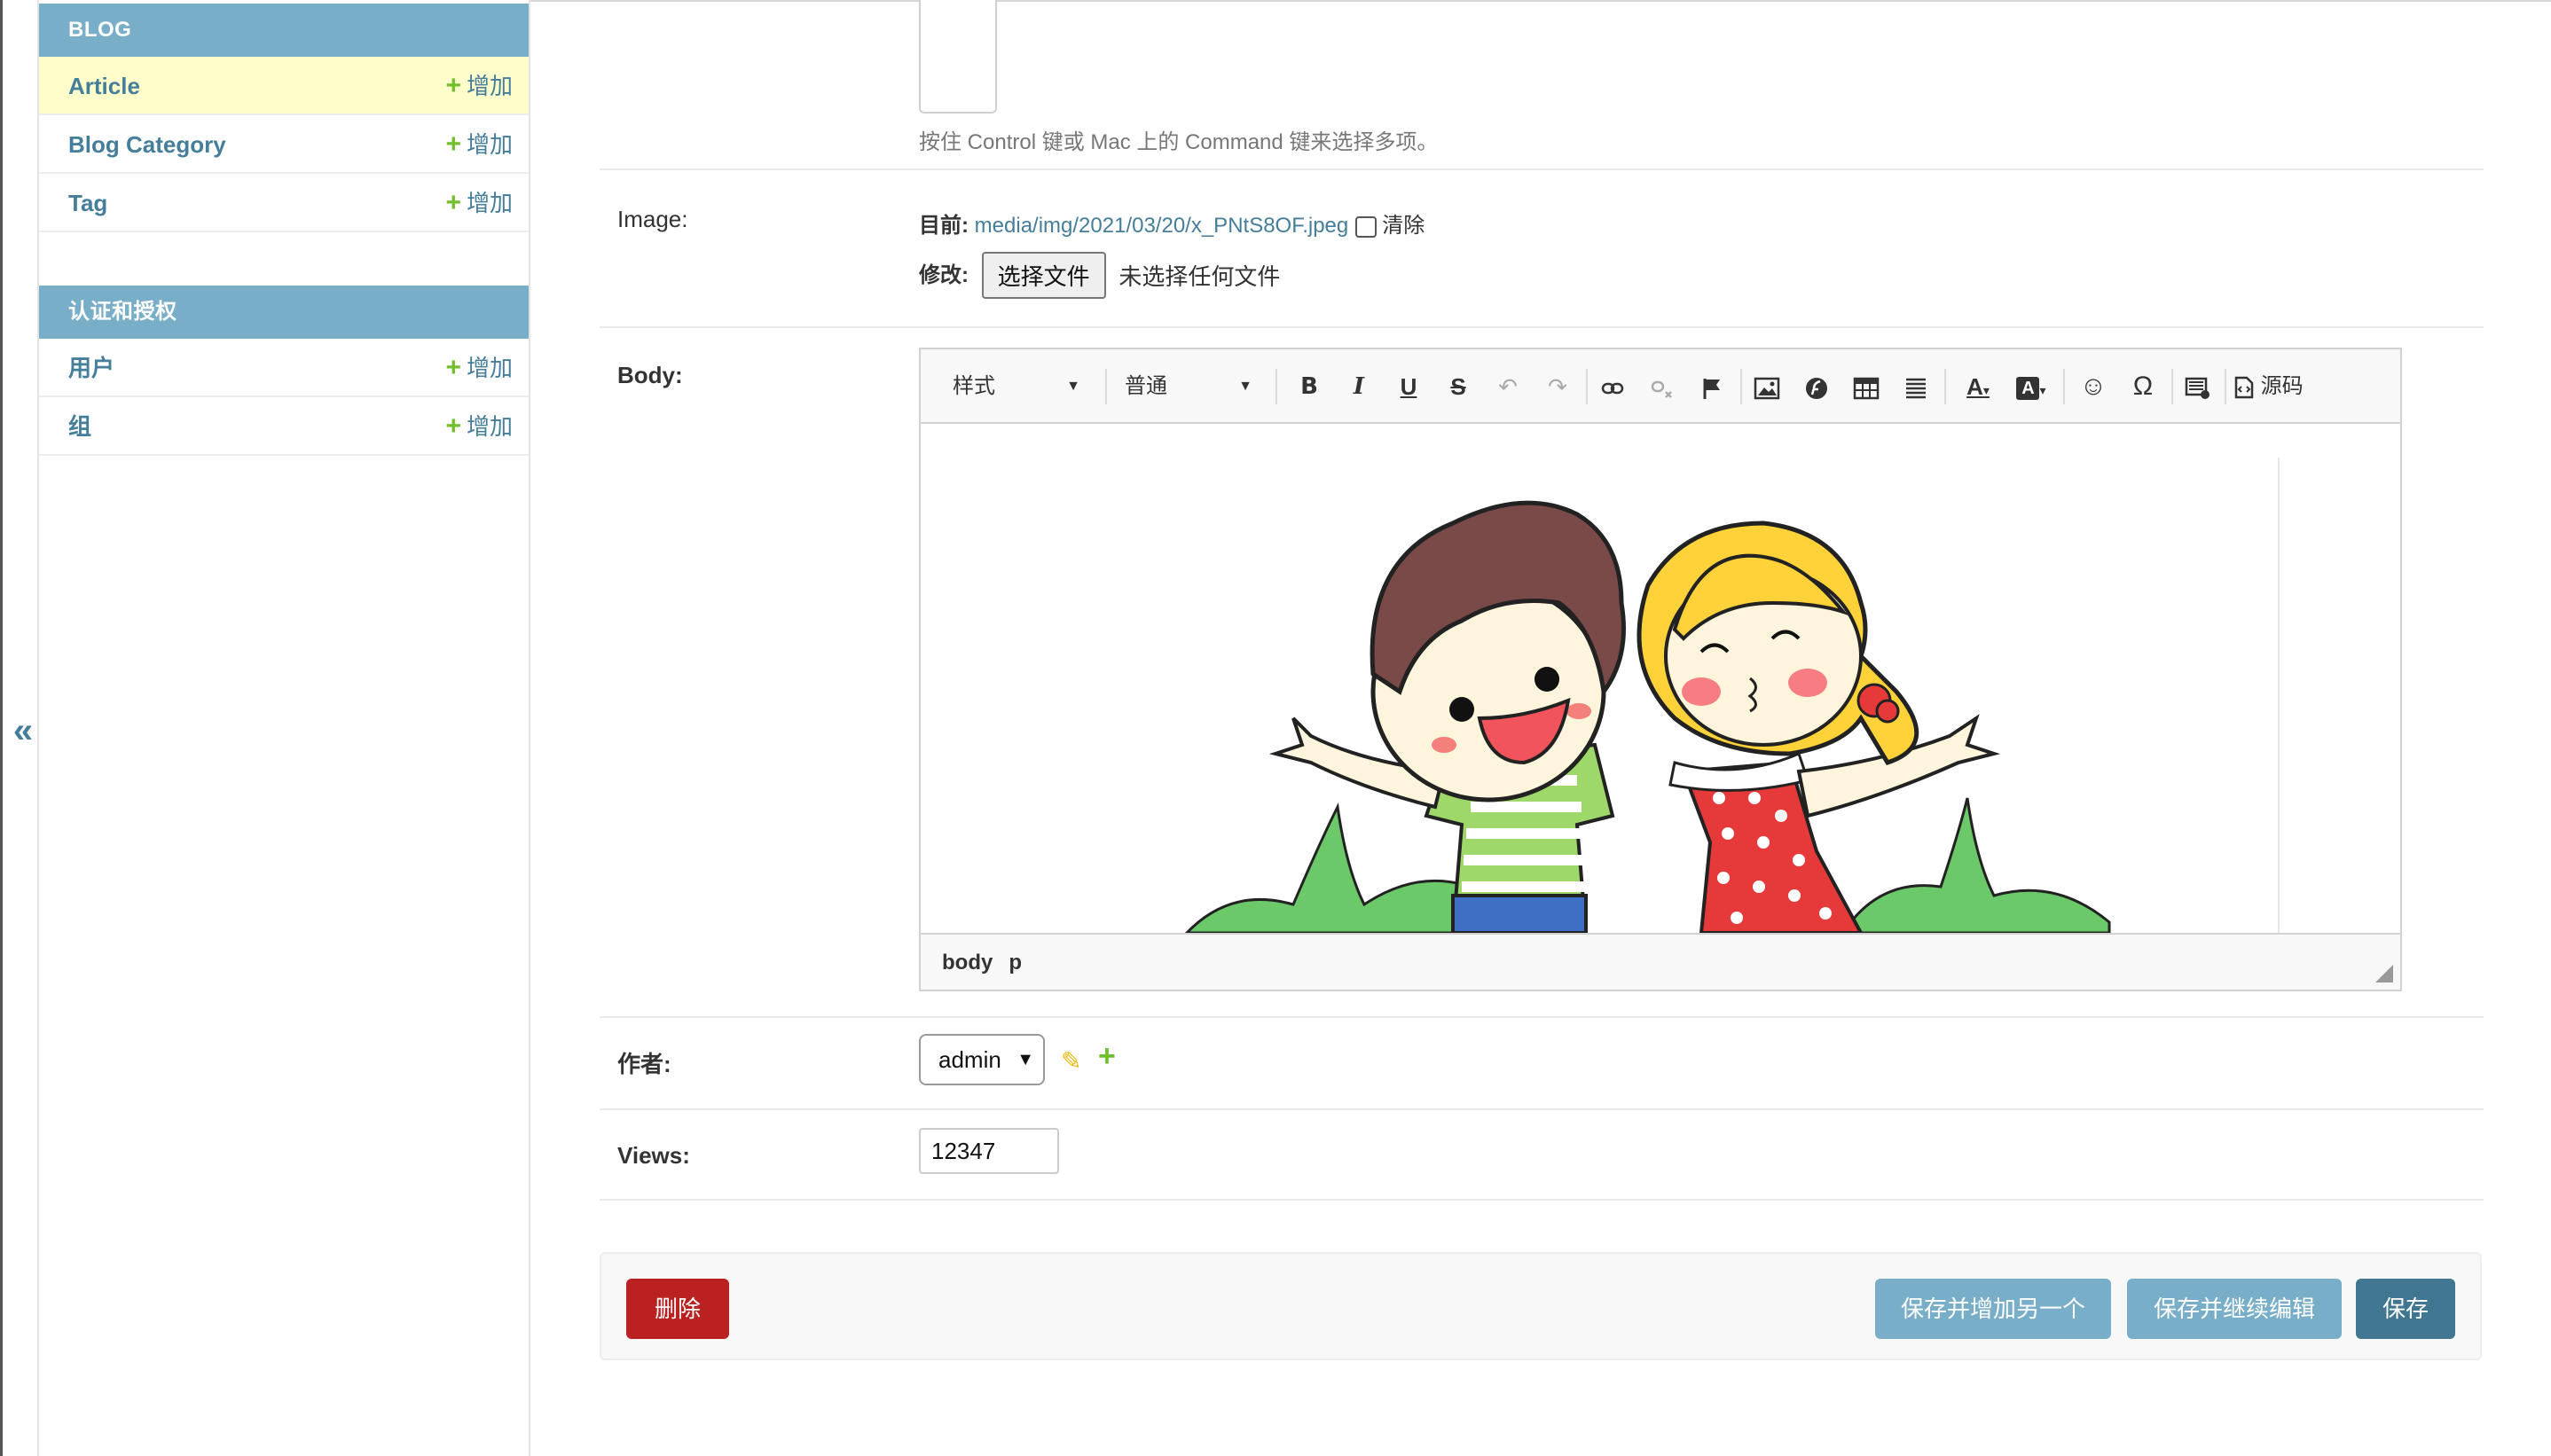 The image size is (2551, 1456). What do you see at coordinates (1359, 386) in the screenshot?
I see `italic-icon: I` at bounding box center [1359, 386].